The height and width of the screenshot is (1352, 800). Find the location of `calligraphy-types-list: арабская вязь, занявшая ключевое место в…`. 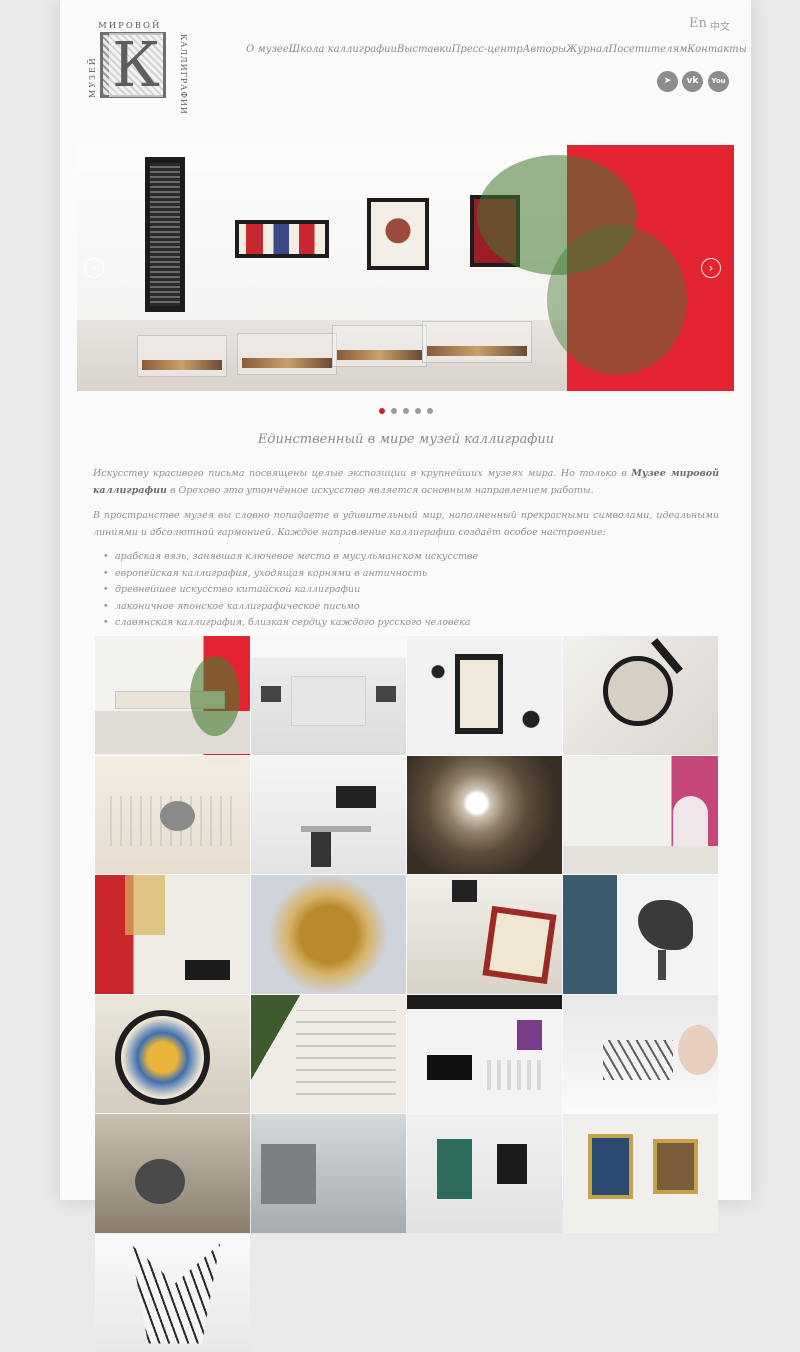

calligraphy-types-list: арабская вязь, занявшая ключевое место в… is located at coordinates (406, 590).